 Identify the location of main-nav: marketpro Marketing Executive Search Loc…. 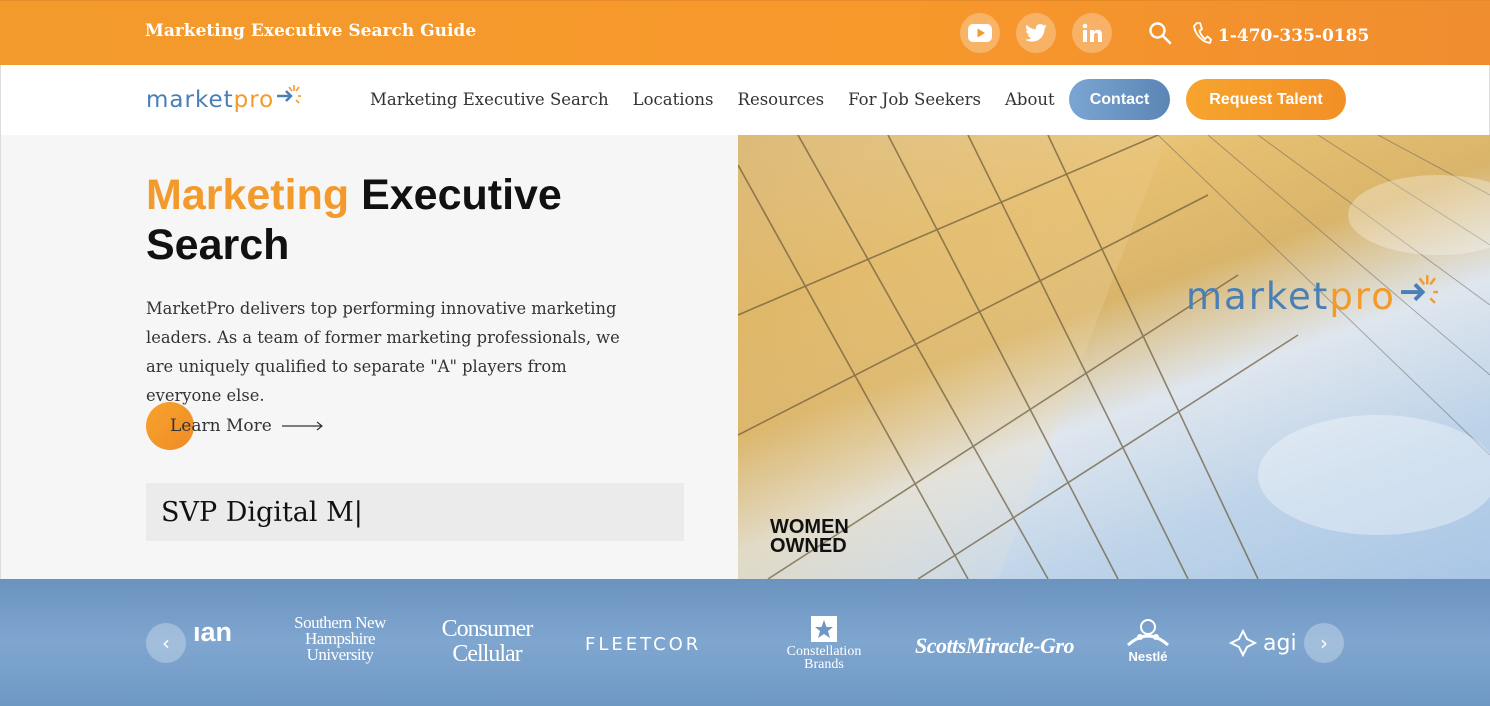
(745, 100).